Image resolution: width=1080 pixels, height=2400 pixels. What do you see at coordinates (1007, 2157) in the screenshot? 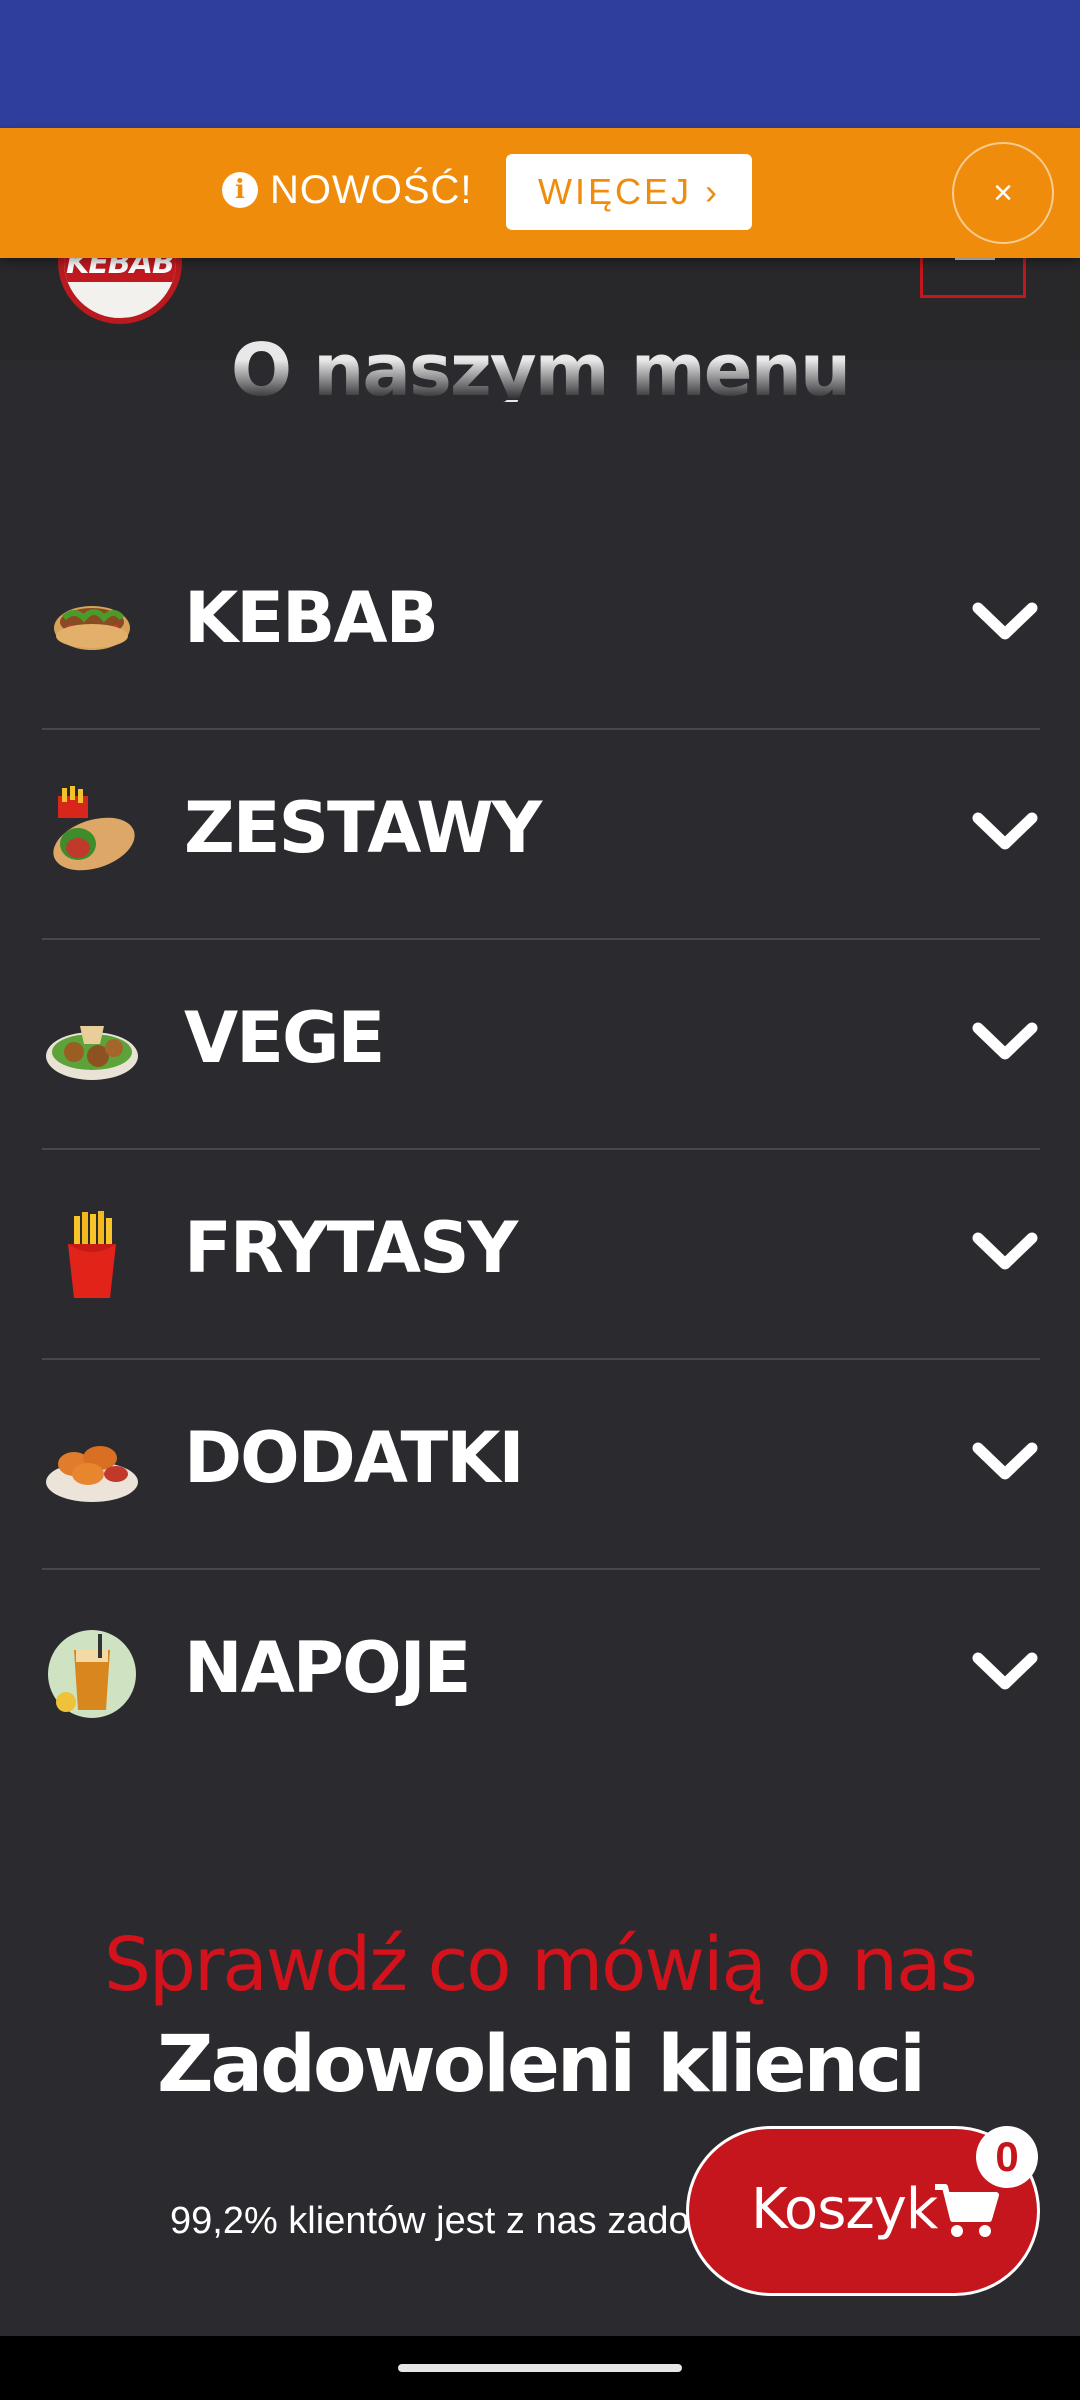
I see `cart-count-badge: 0` at bounding box center [1007, 2157].